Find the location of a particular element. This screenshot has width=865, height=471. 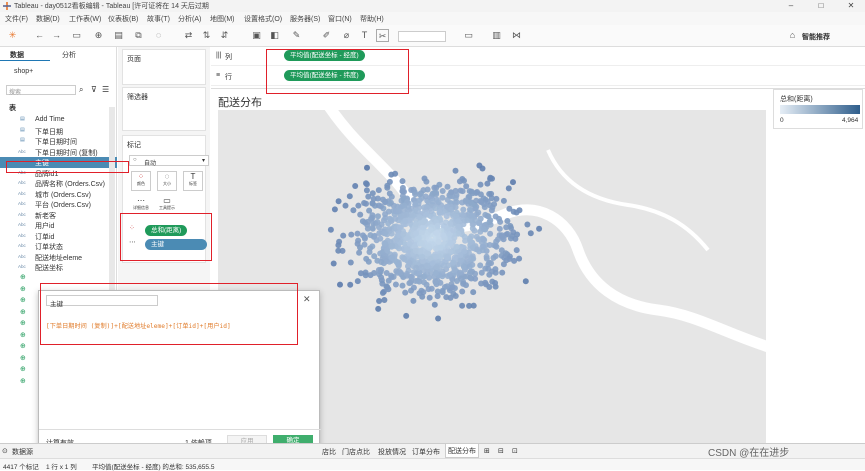

field-item: Abc 新老客 is located at coordinates (58, 215).